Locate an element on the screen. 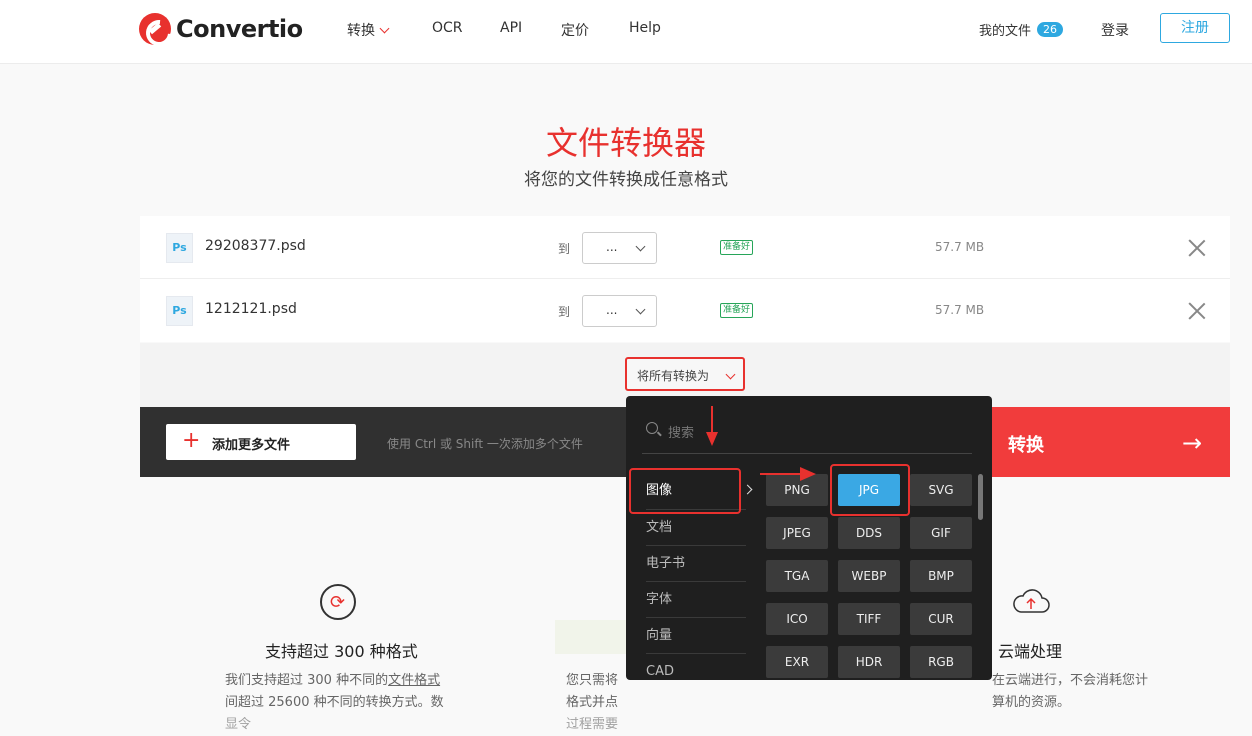 This screenshot has width=1252, height=736. plus-icon: + is located at coordinates (191, 440).